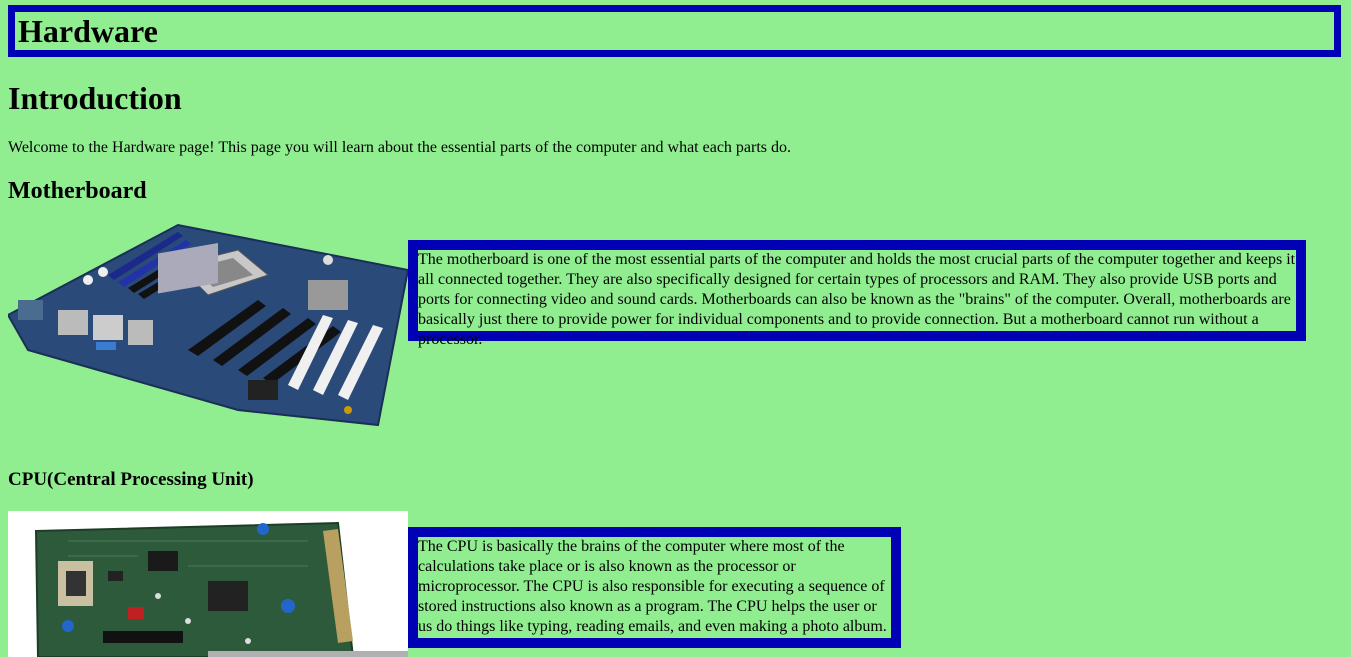 Image resolution: width=1351 pixels, height=657 pixels. Describe the element at coordinates (208, 325) in the screenshot. I see `motherboard-image` at that location.